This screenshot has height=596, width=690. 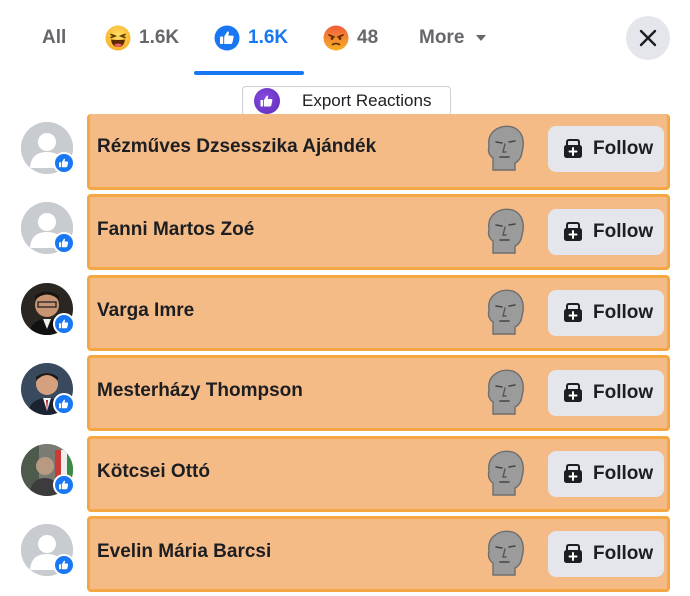 I want to click on reaction-row: Varga Imre Follow, so click(x=345, y=314).